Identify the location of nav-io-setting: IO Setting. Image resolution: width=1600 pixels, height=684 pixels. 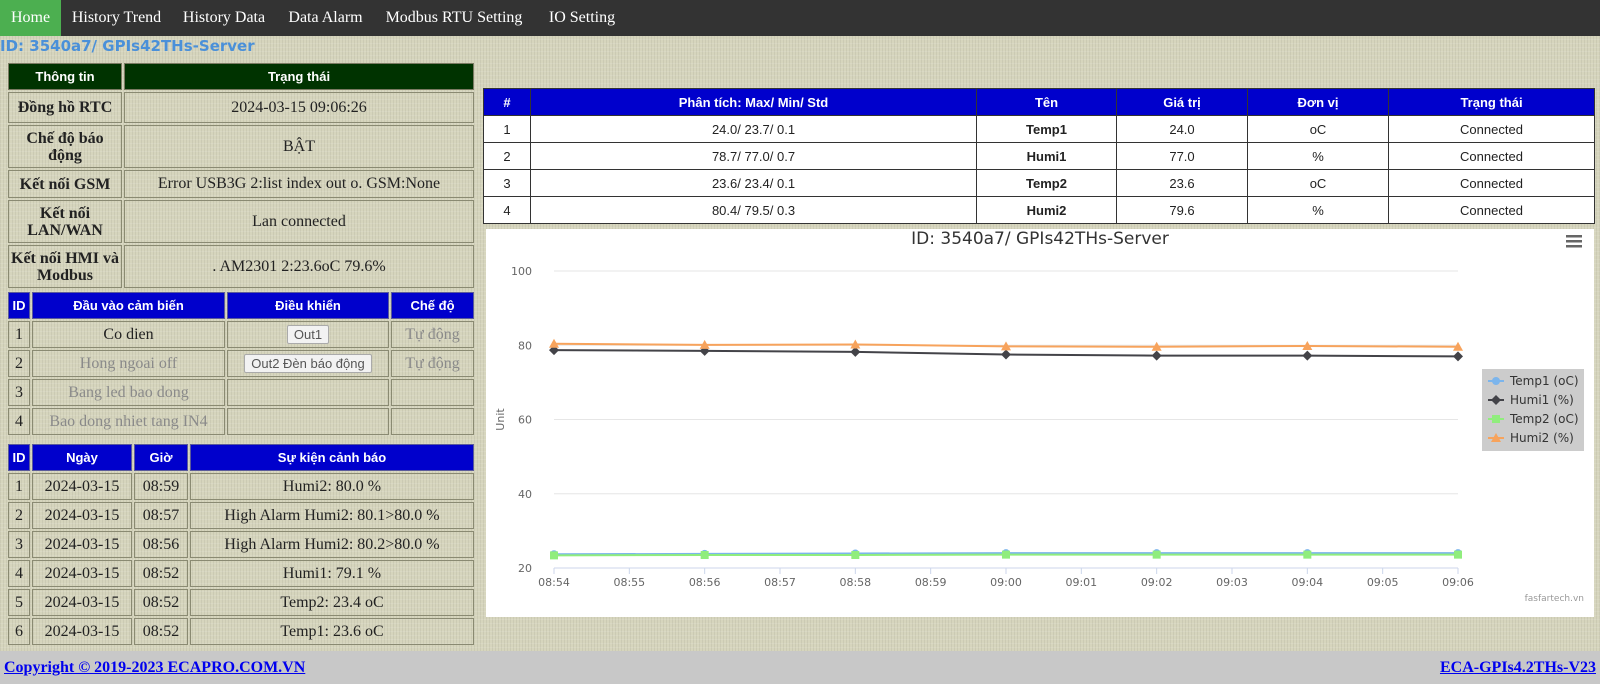
(582, 18).